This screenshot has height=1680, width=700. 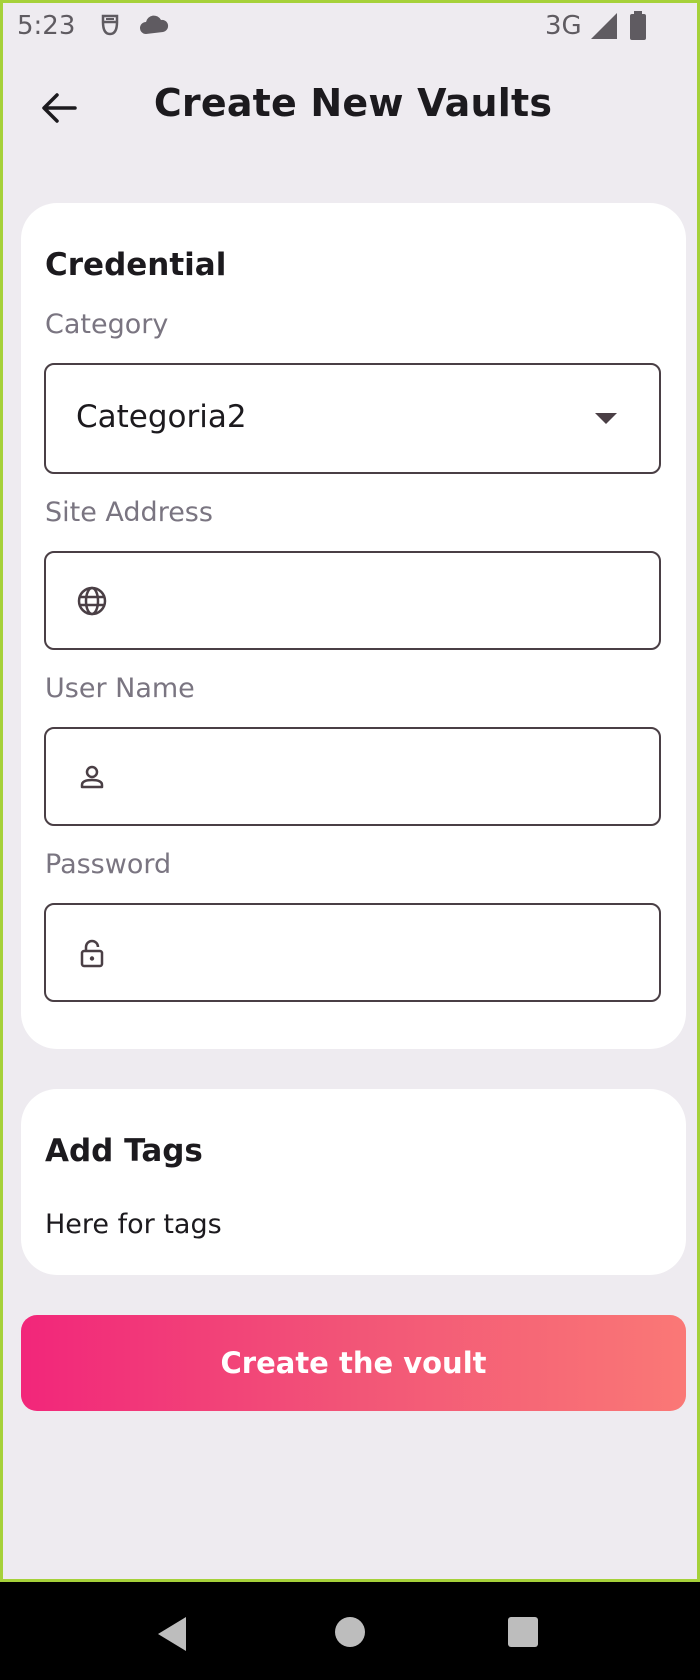 What do you see at coordinates (107, 324) in the screenshot?
I see `category-label: Category` at bounding box center [107, 324].